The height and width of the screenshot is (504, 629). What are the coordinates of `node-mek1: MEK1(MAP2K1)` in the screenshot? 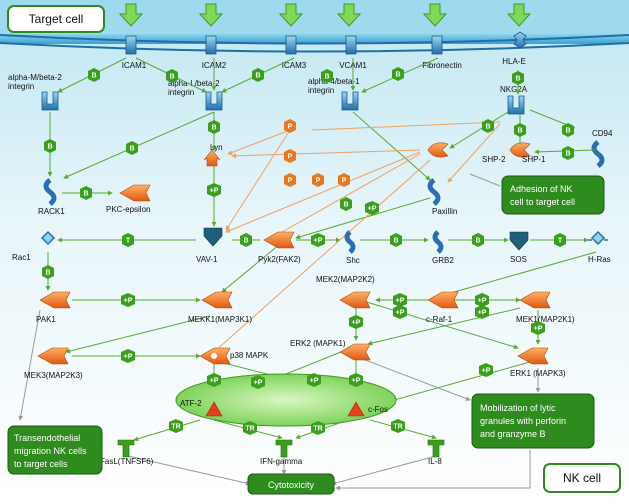 It's located at (545, 319).